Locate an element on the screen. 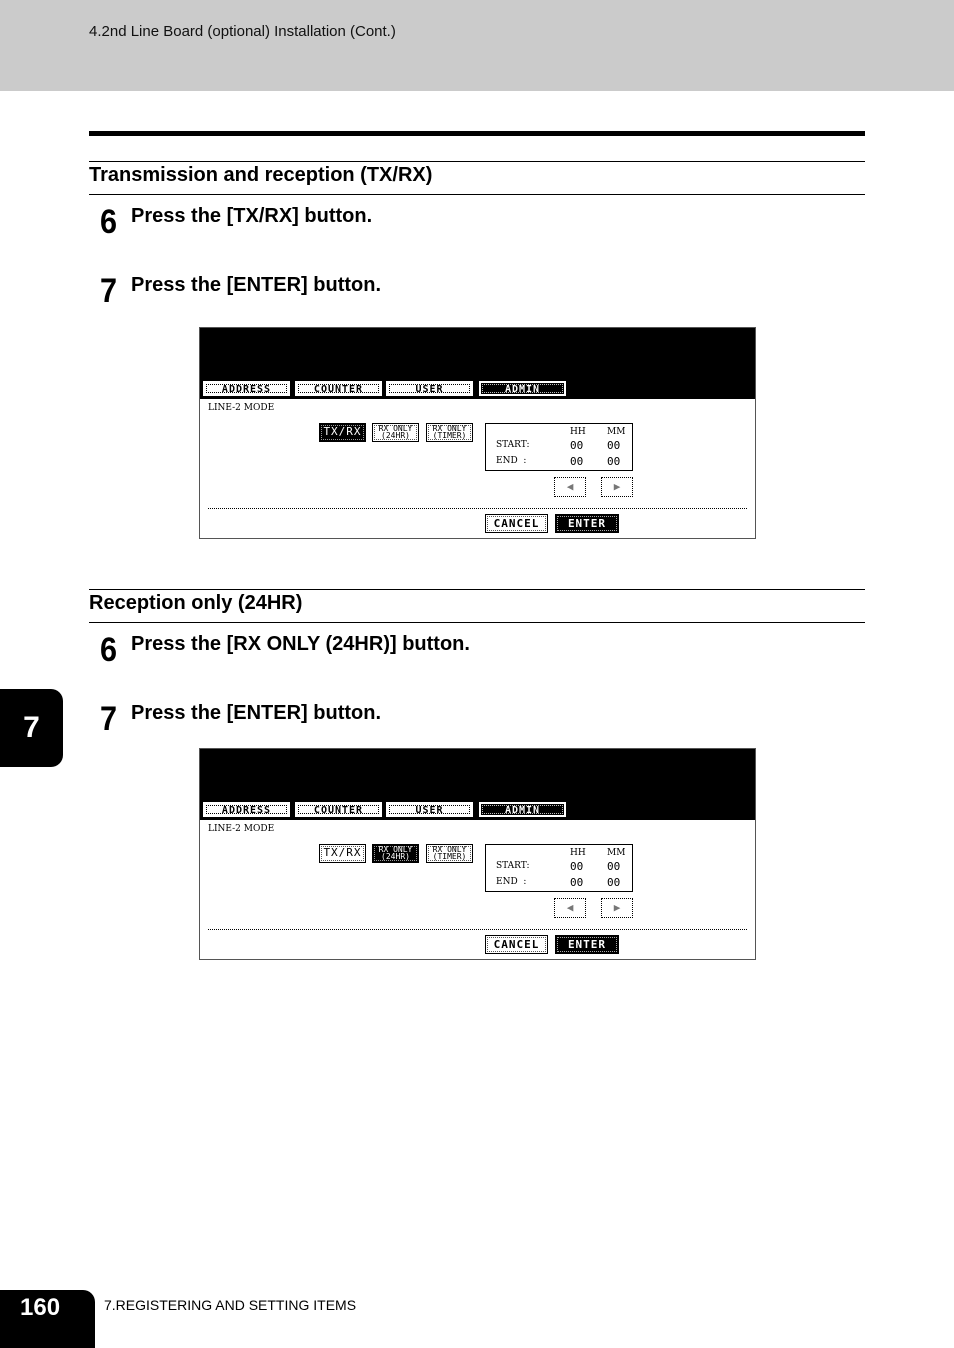 The height and width of the screenshot is (1348, 954). chapter-tab: 7 is located at coordinates (31, 728).